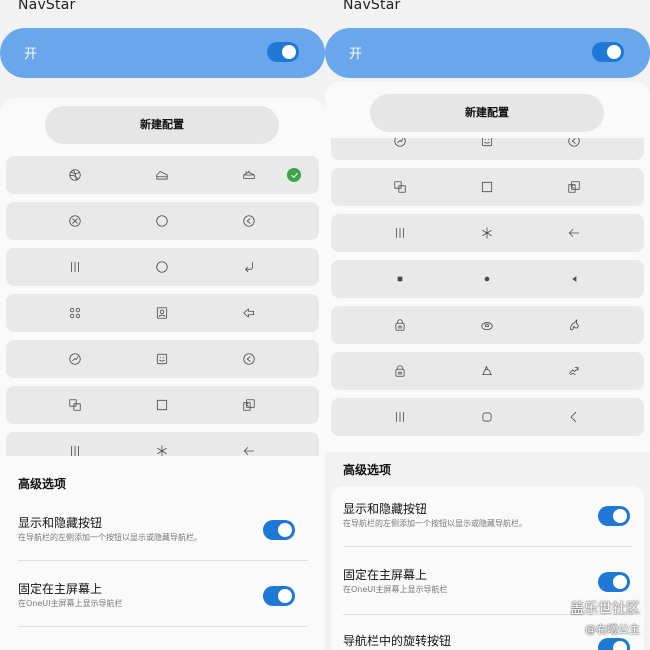 The image size is (650, 650). I want to click on circle-filled-icon, so click(487, 279).